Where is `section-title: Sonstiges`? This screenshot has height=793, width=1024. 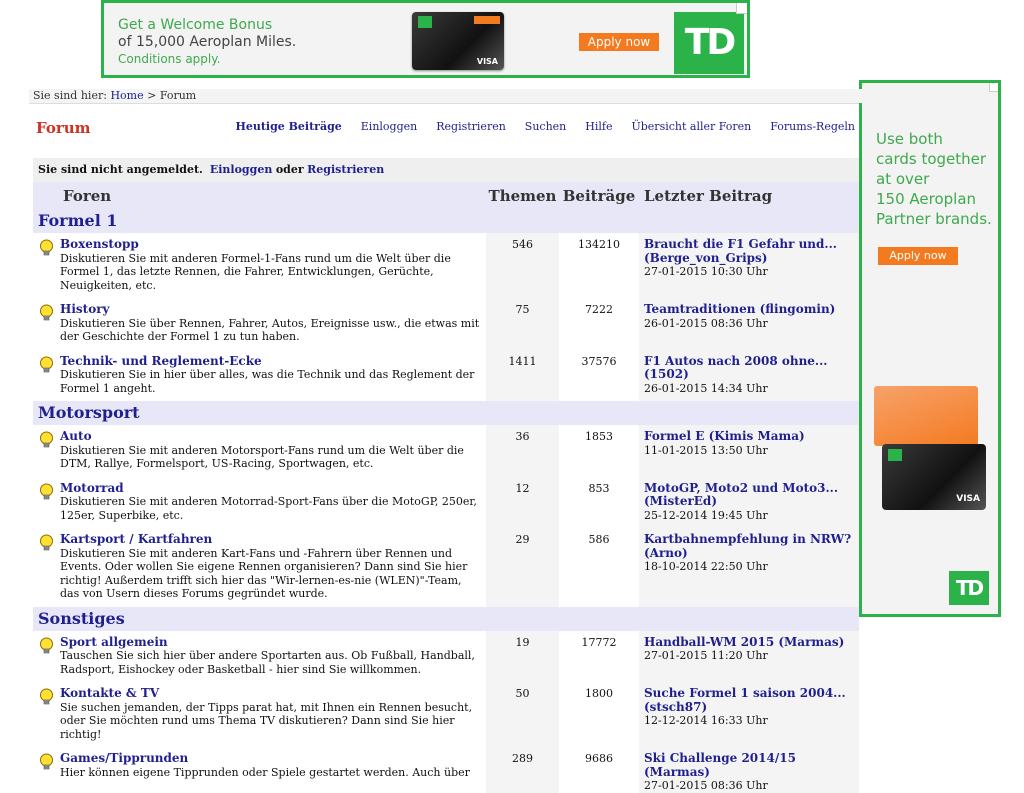
section-title: Sonstiges is located at coordinates (446, 618).